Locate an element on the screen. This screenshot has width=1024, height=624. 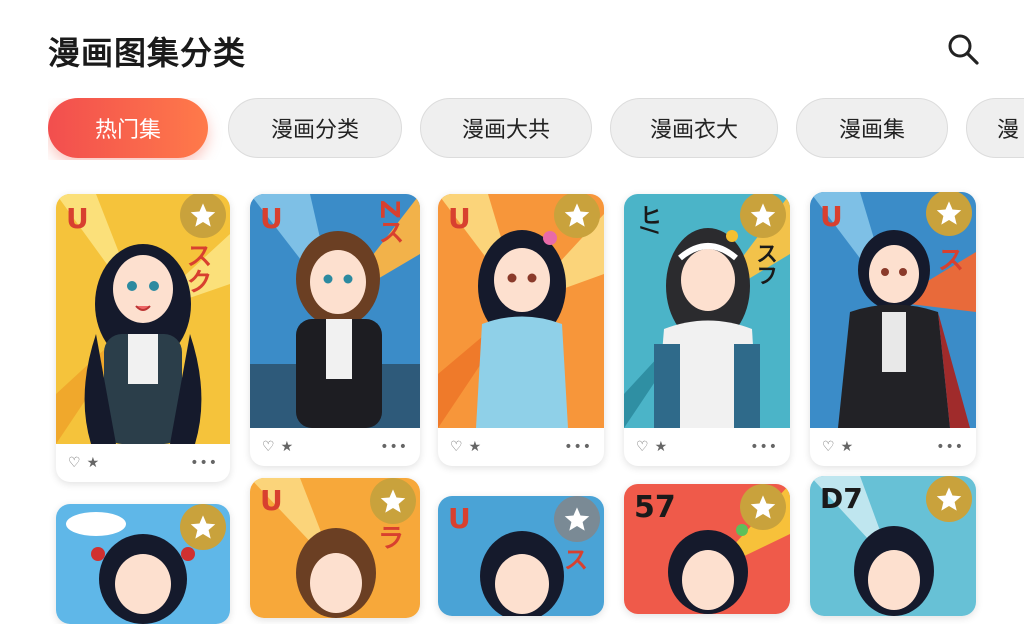
tab-manga-category: 漫画分类 is located at coordinates (315, 128).